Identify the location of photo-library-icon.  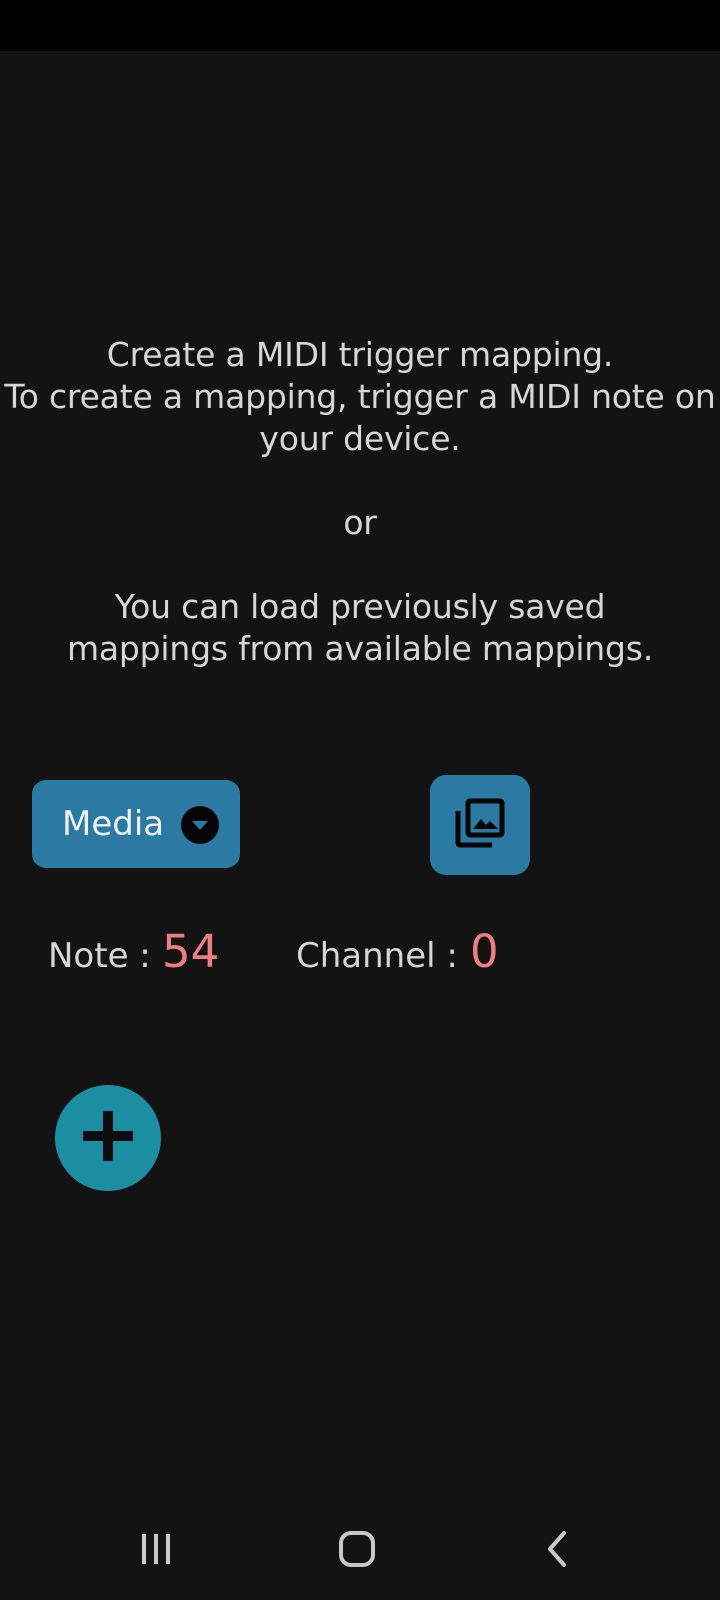
(480, 825).